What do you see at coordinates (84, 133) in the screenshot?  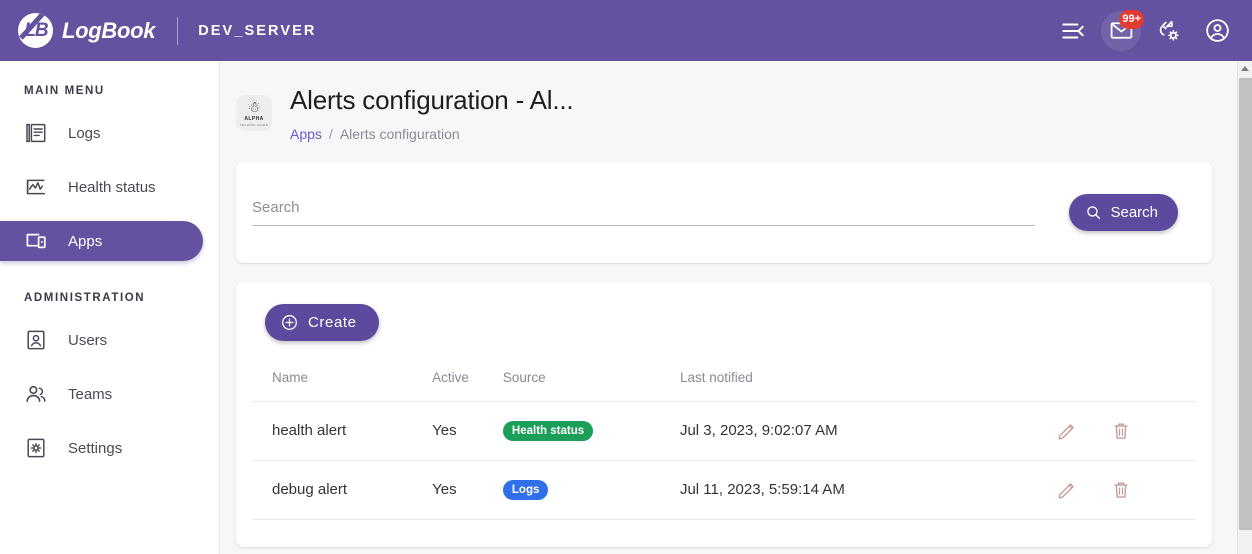 I see `sidebar-item-label: Logs` at bounding box center [84, 133].